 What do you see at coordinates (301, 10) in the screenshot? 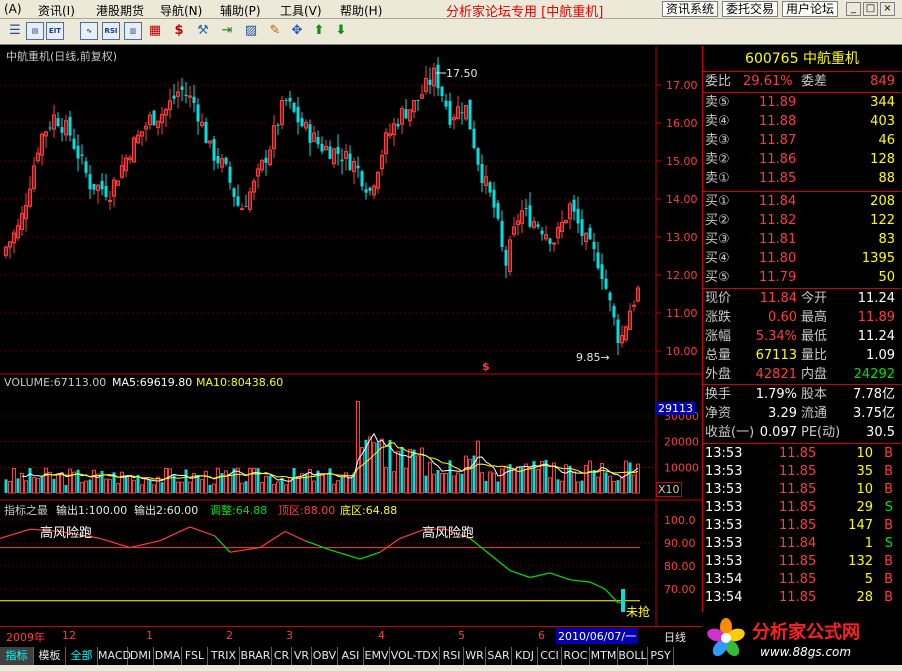
I see `menu-item-tools: 工具(V)` at bounding box center [301, 10].